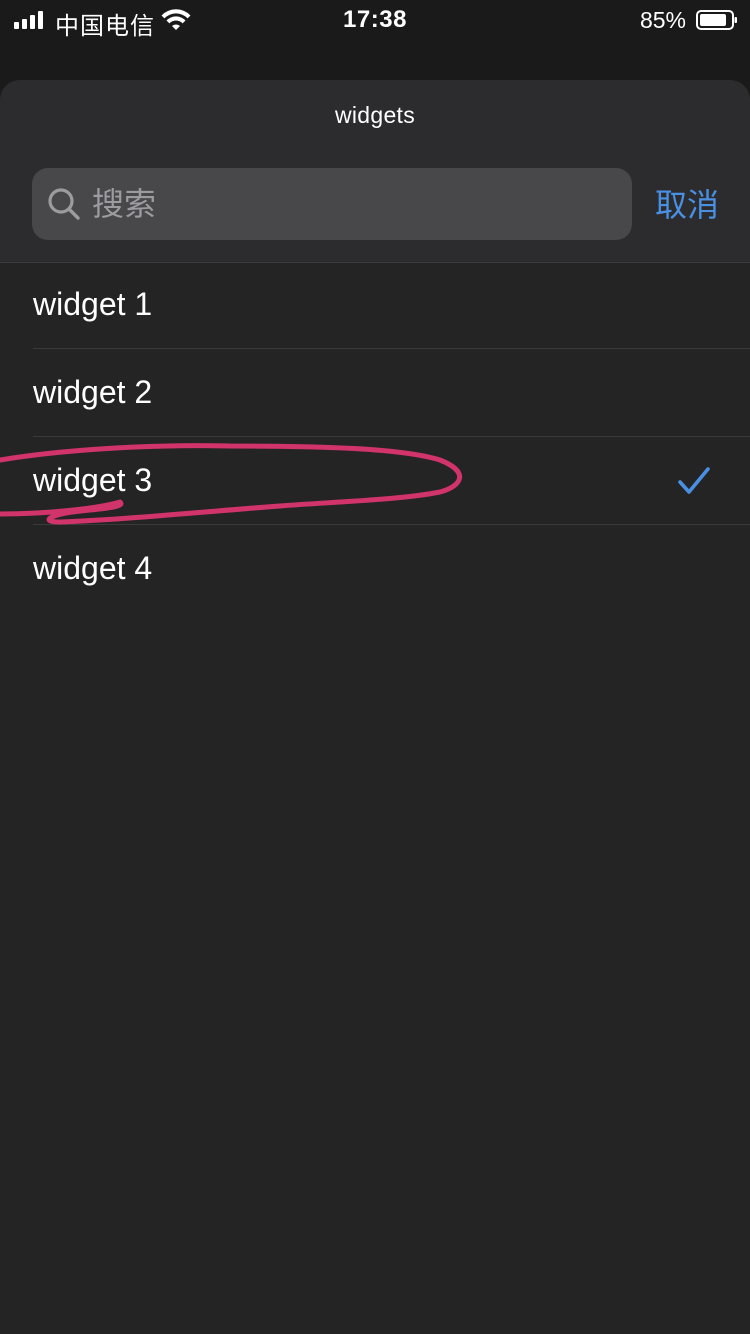  What do you see at coordinates (662, 20) in the screenshot?
I see `battery-percentage: 85%` at bounding box center [662, 20].